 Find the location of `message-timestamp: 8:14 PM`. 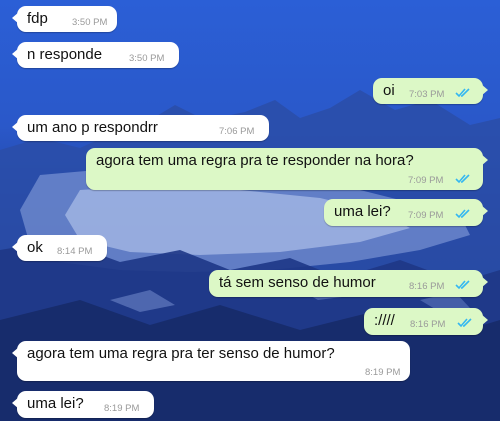

message-timestamp: 8:14 PM is located at coordinates (75, 251).